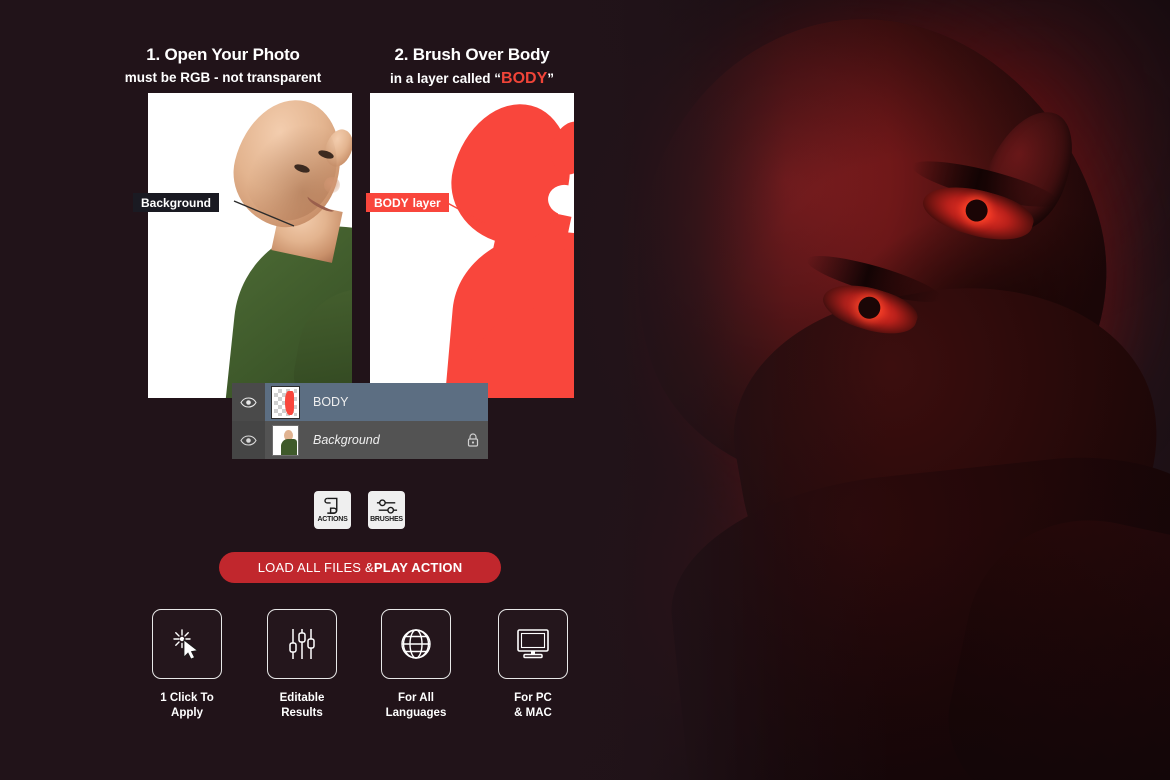 Image resolution: width=1170 pixels, height=780 pixels. Describe the element at coordinates (331, 402) in the screenshot. I see `layer-name-body: BODY` at that location.